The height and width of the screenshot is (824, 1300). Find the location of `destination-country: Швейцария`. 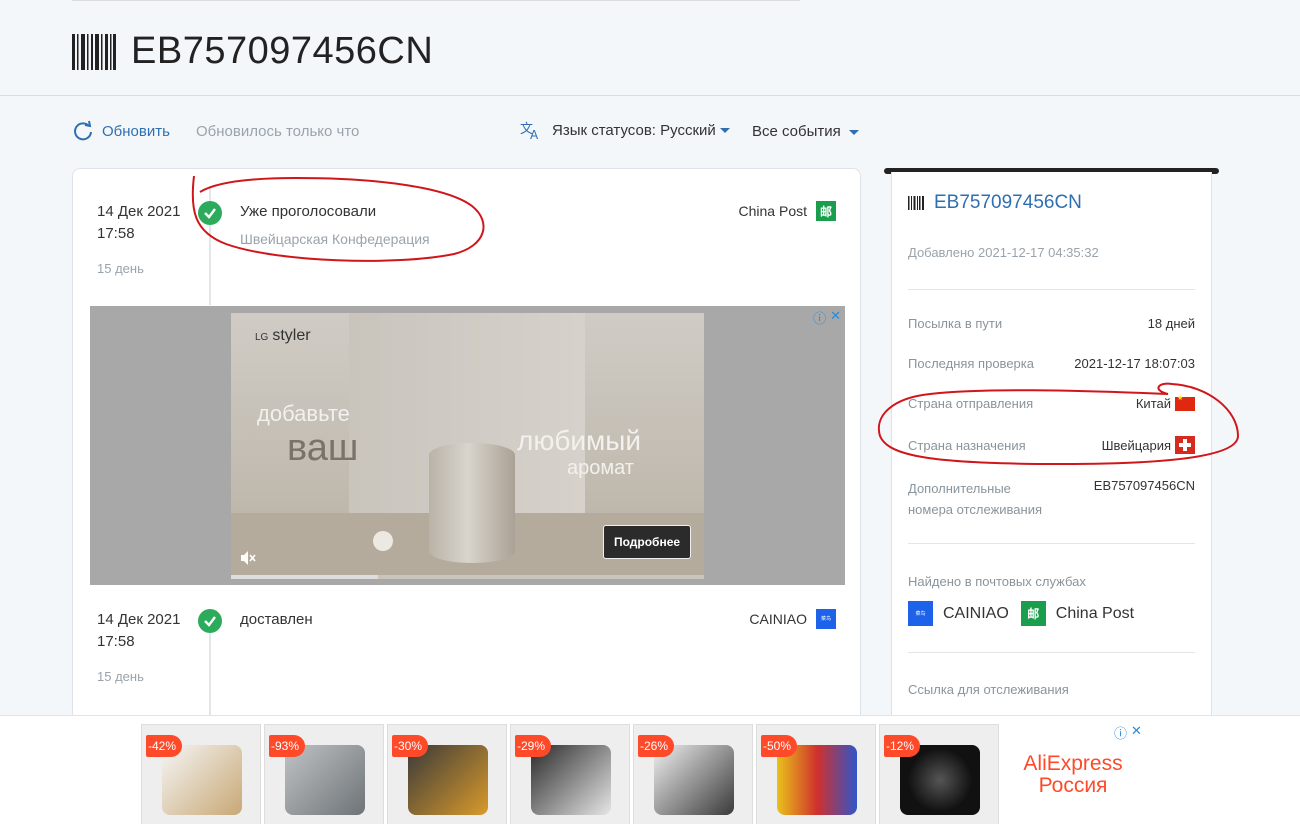

destination-country: Швейцария is located at coordinates (1136, 445).